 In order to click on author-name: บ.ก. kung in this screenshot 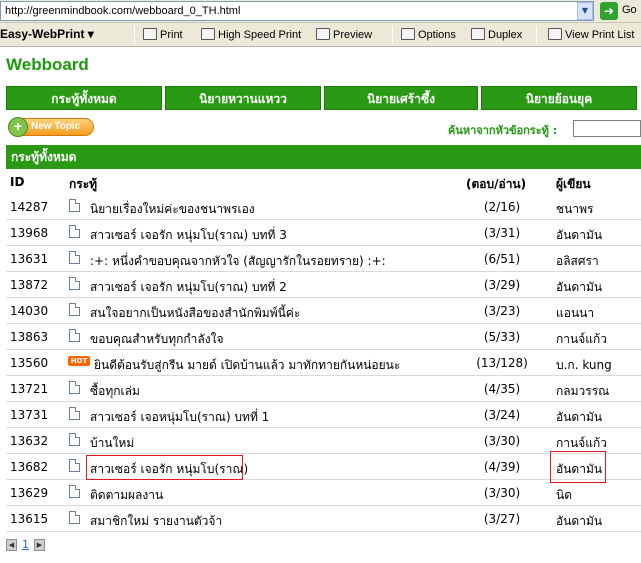, I will do `click(584, 365)`.